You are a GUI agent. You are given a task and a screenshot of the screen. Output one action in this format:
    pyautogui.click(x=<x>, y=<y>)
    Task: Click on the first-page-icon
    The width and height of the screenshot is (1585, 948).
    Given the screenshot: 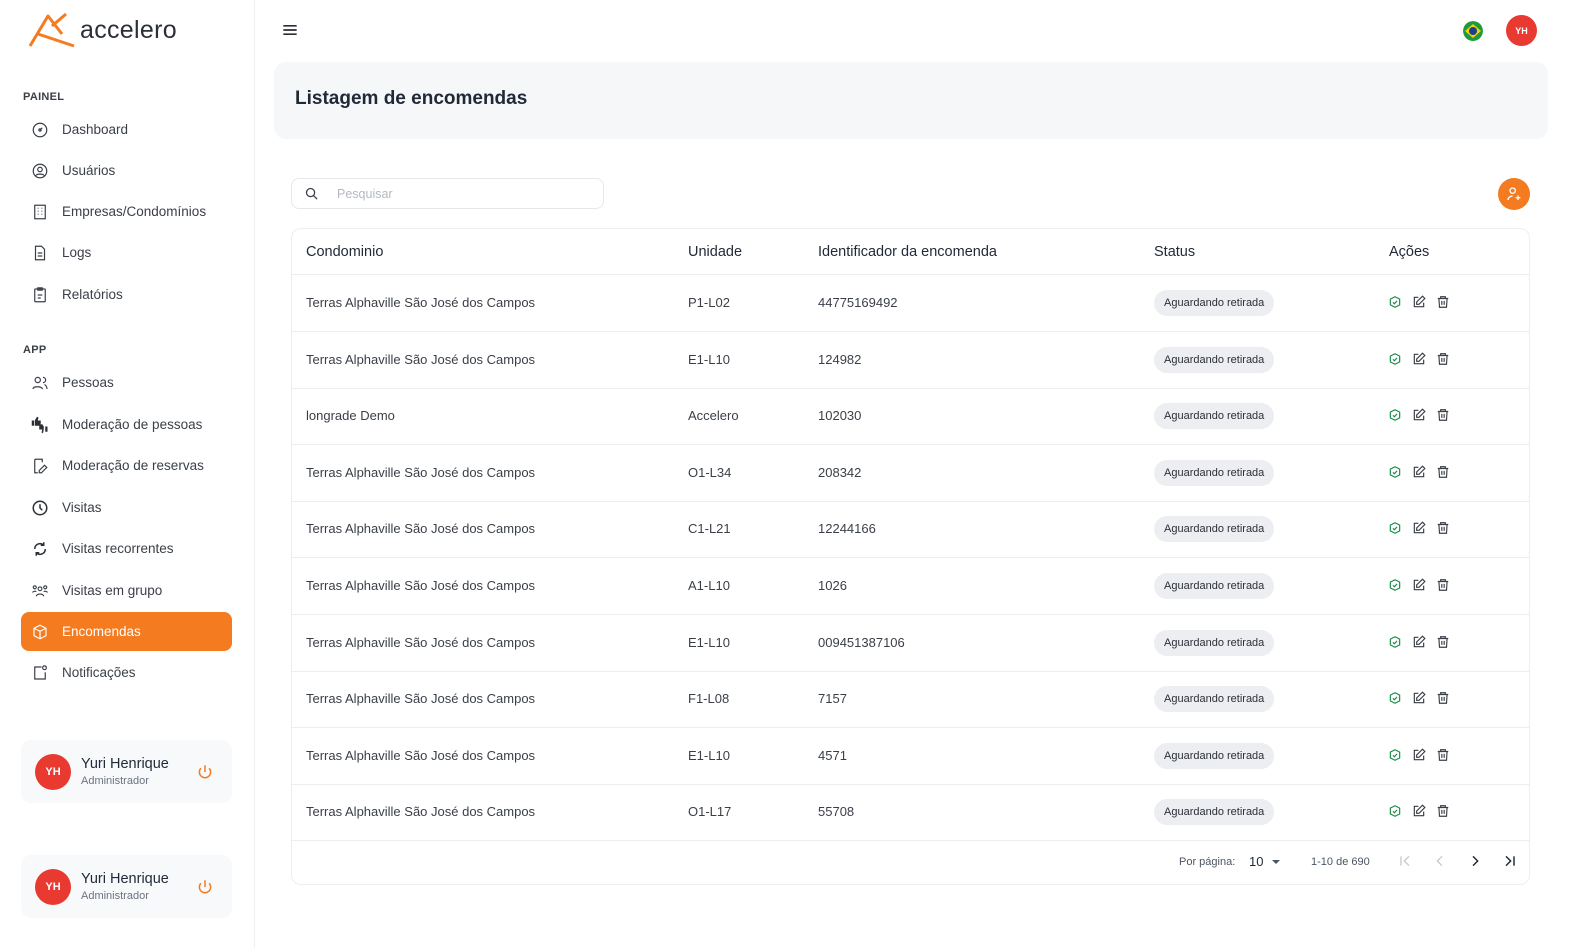 What is the action you would take?
    pyautogui.click(x=1405, y=861)
    